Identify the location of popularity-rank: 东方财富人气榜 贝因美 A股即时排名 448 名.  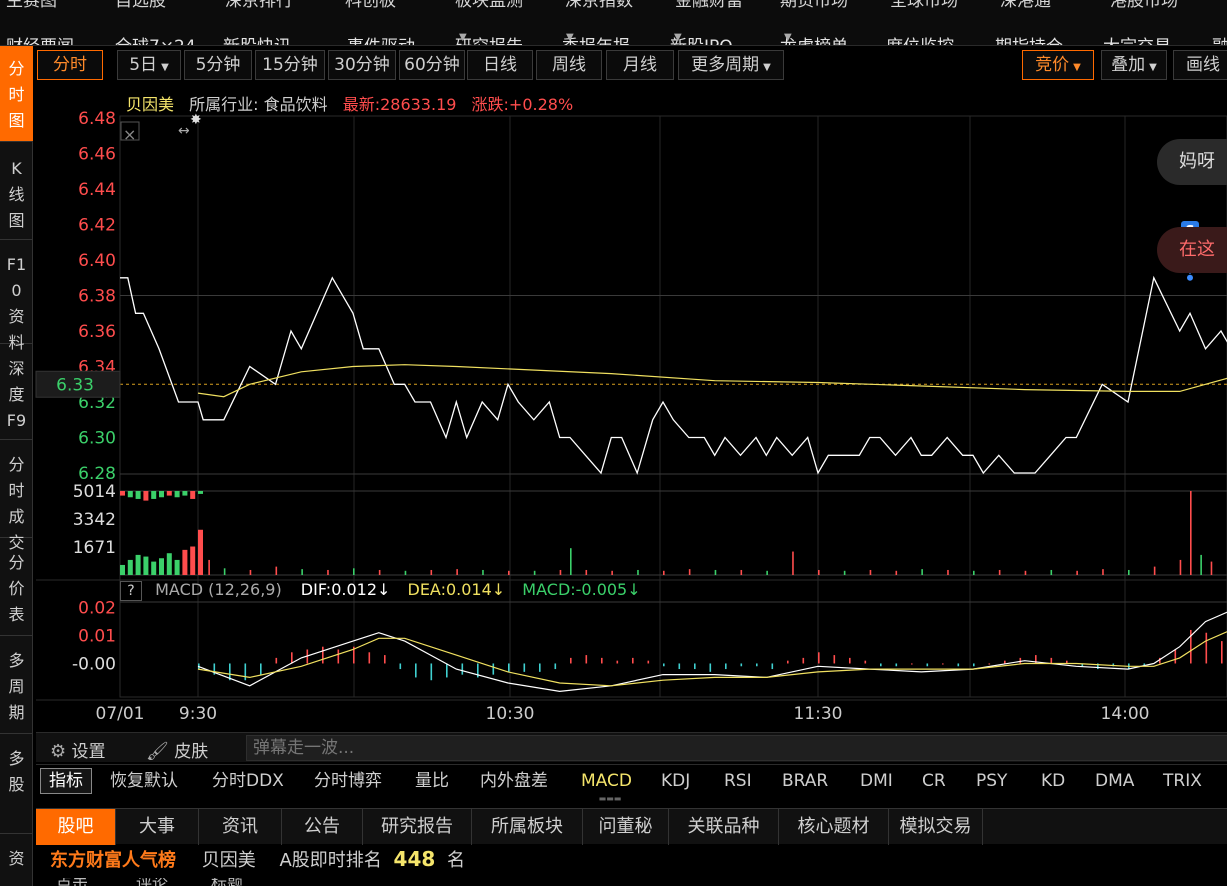
(257, 861).